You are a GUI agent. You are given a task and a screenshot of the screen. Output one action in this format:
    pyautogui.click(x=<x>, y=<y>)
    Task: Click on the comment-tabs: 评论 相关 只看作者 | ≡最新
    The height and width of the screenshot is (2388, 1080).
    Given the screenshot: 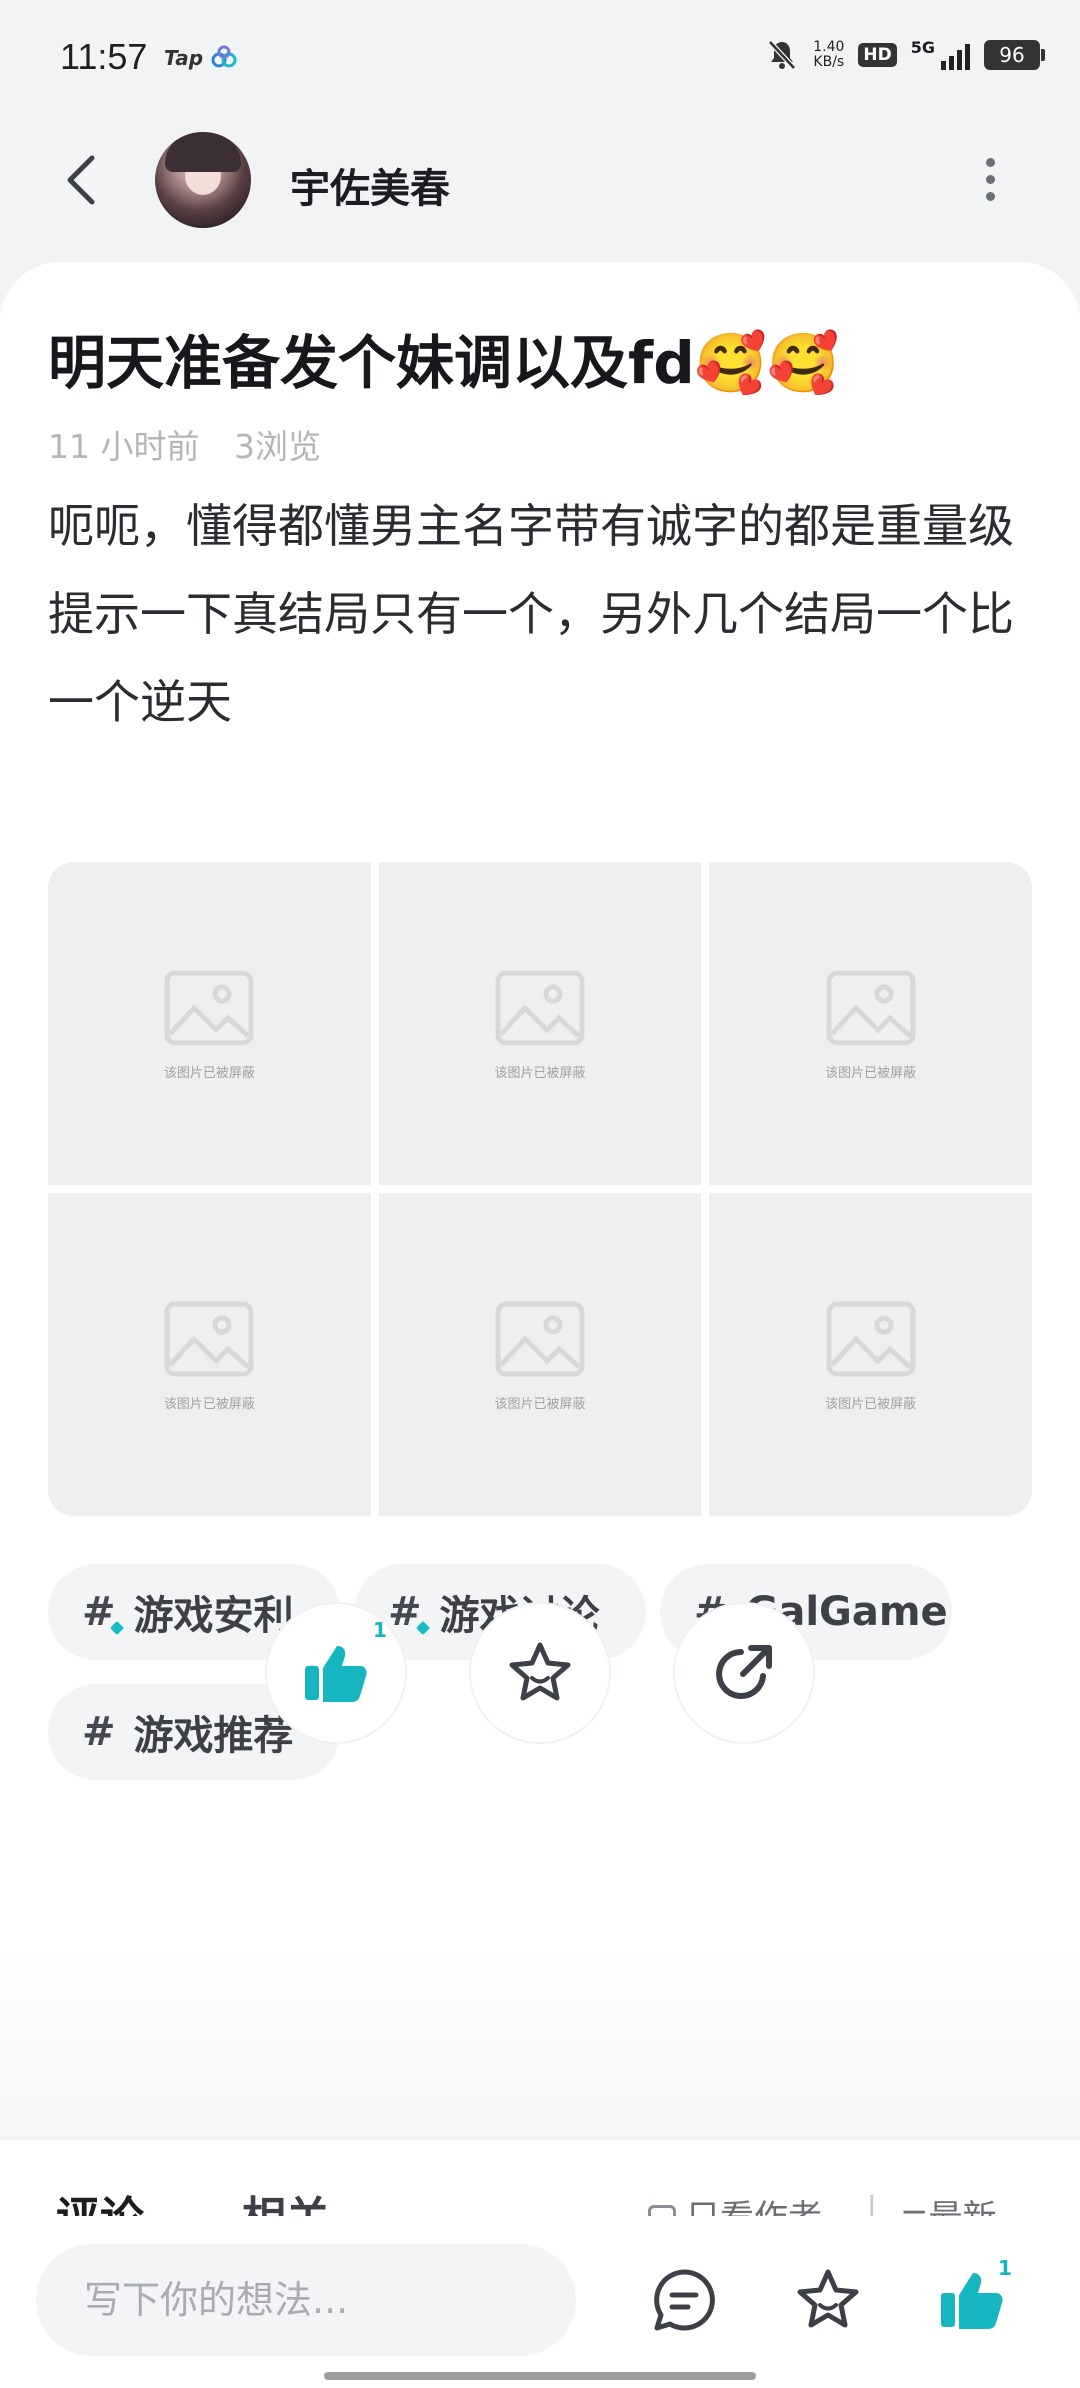 What is the action you would take?
    pyautogui.click(x=540, y=2180)
    